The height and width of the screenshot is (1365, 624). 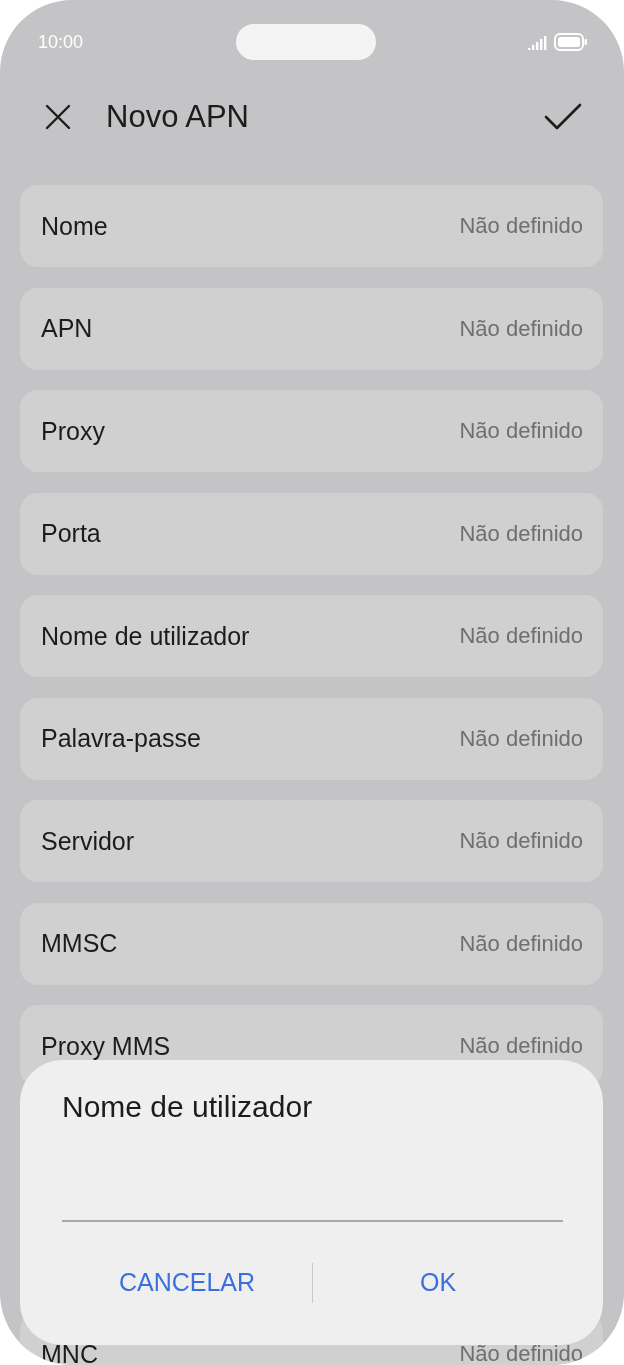 I want to click on setting-row: Nome de utilizador Não definido, so click(x=311, y=636).